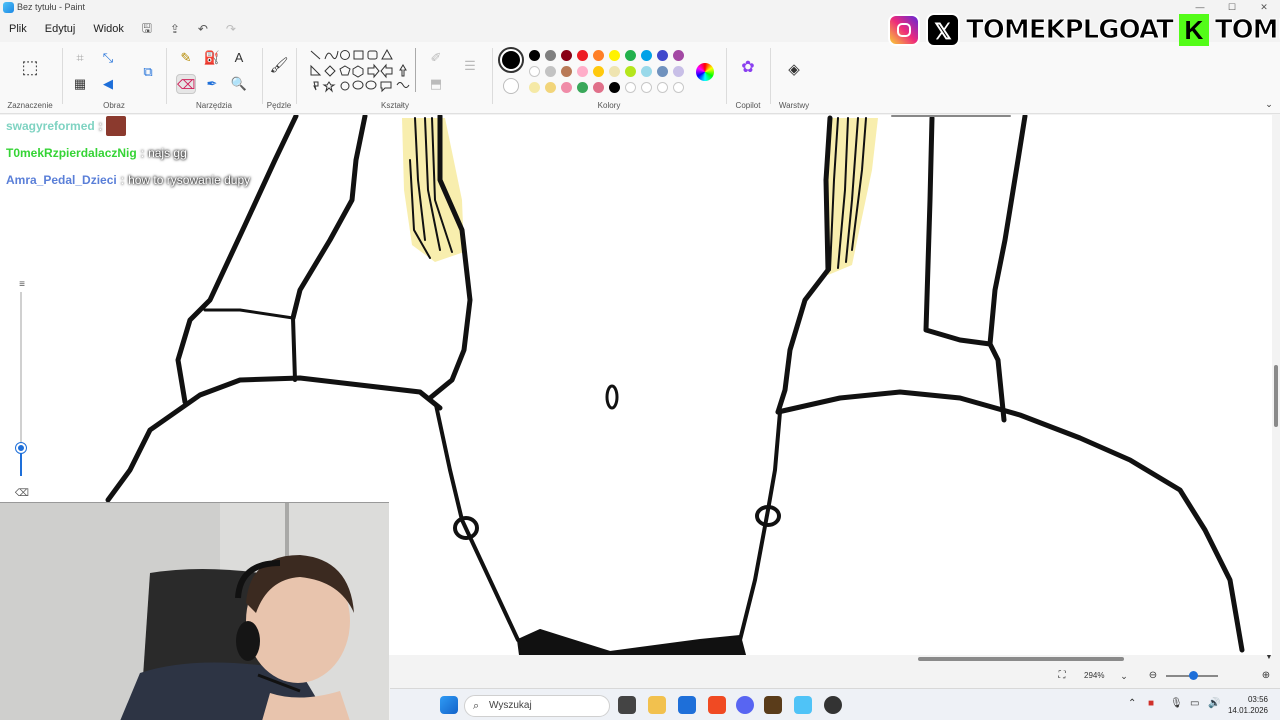  Describe the element at coordinates (627, 705) in the screenshot. I see `task-view-icon` at that location.